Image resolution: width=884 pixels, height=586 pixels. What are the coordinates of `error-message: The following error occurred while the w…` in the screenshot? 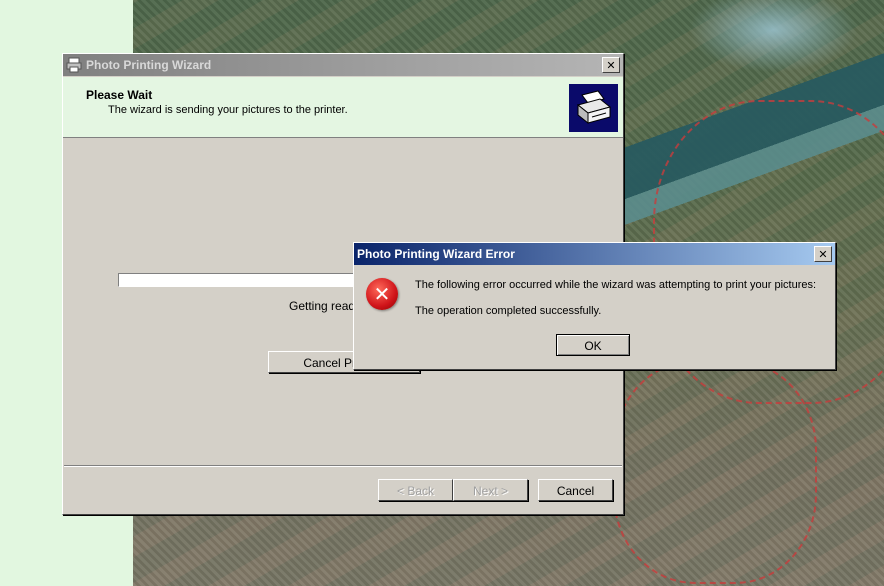 It's located at (616, 285).